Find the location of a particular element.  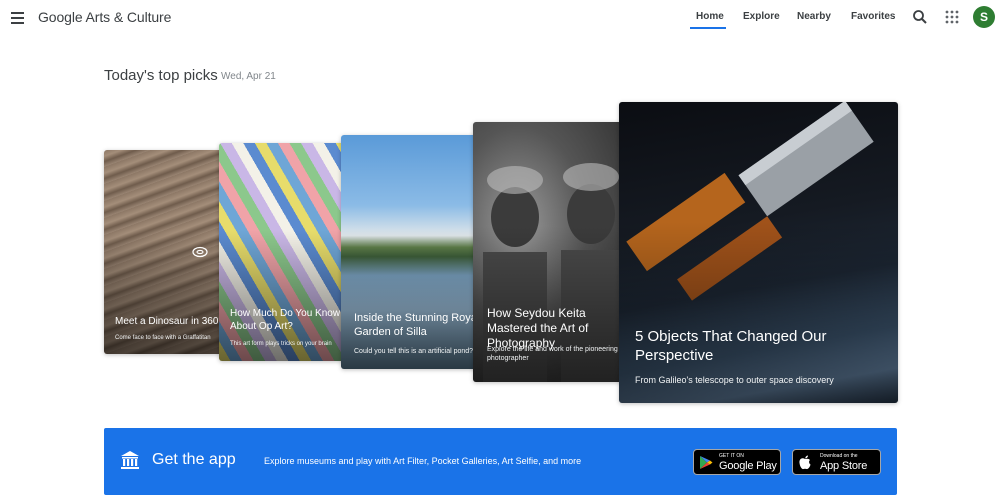

app-store-small-text: Download on the is located at coordinates (839, 456).